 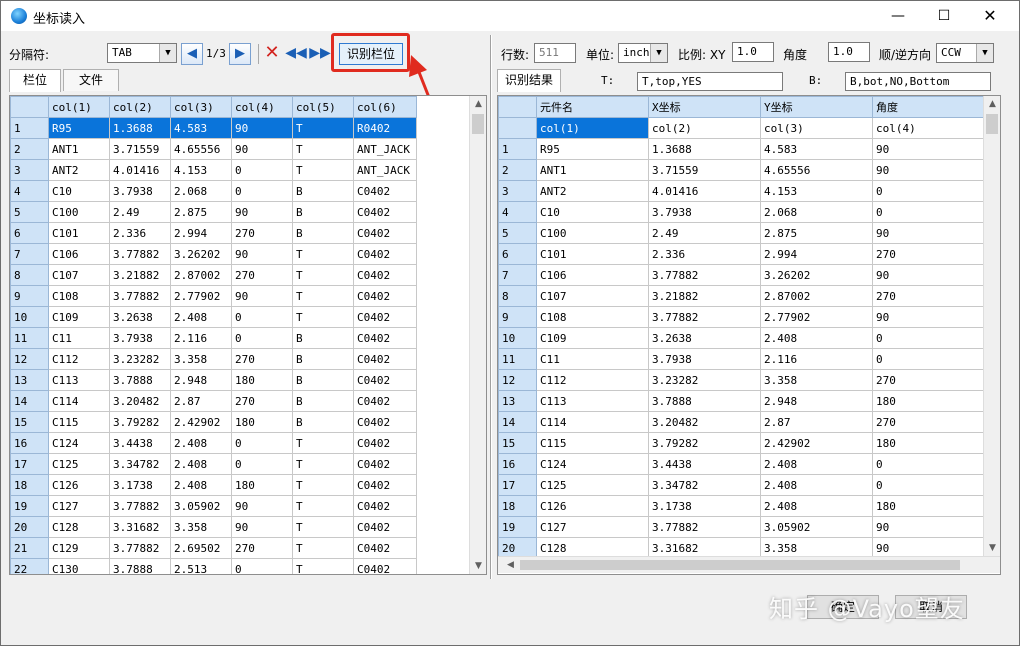 I want to click on table-row: 4 C10 3.7938 2.068 0, so click(x=743, y=212).